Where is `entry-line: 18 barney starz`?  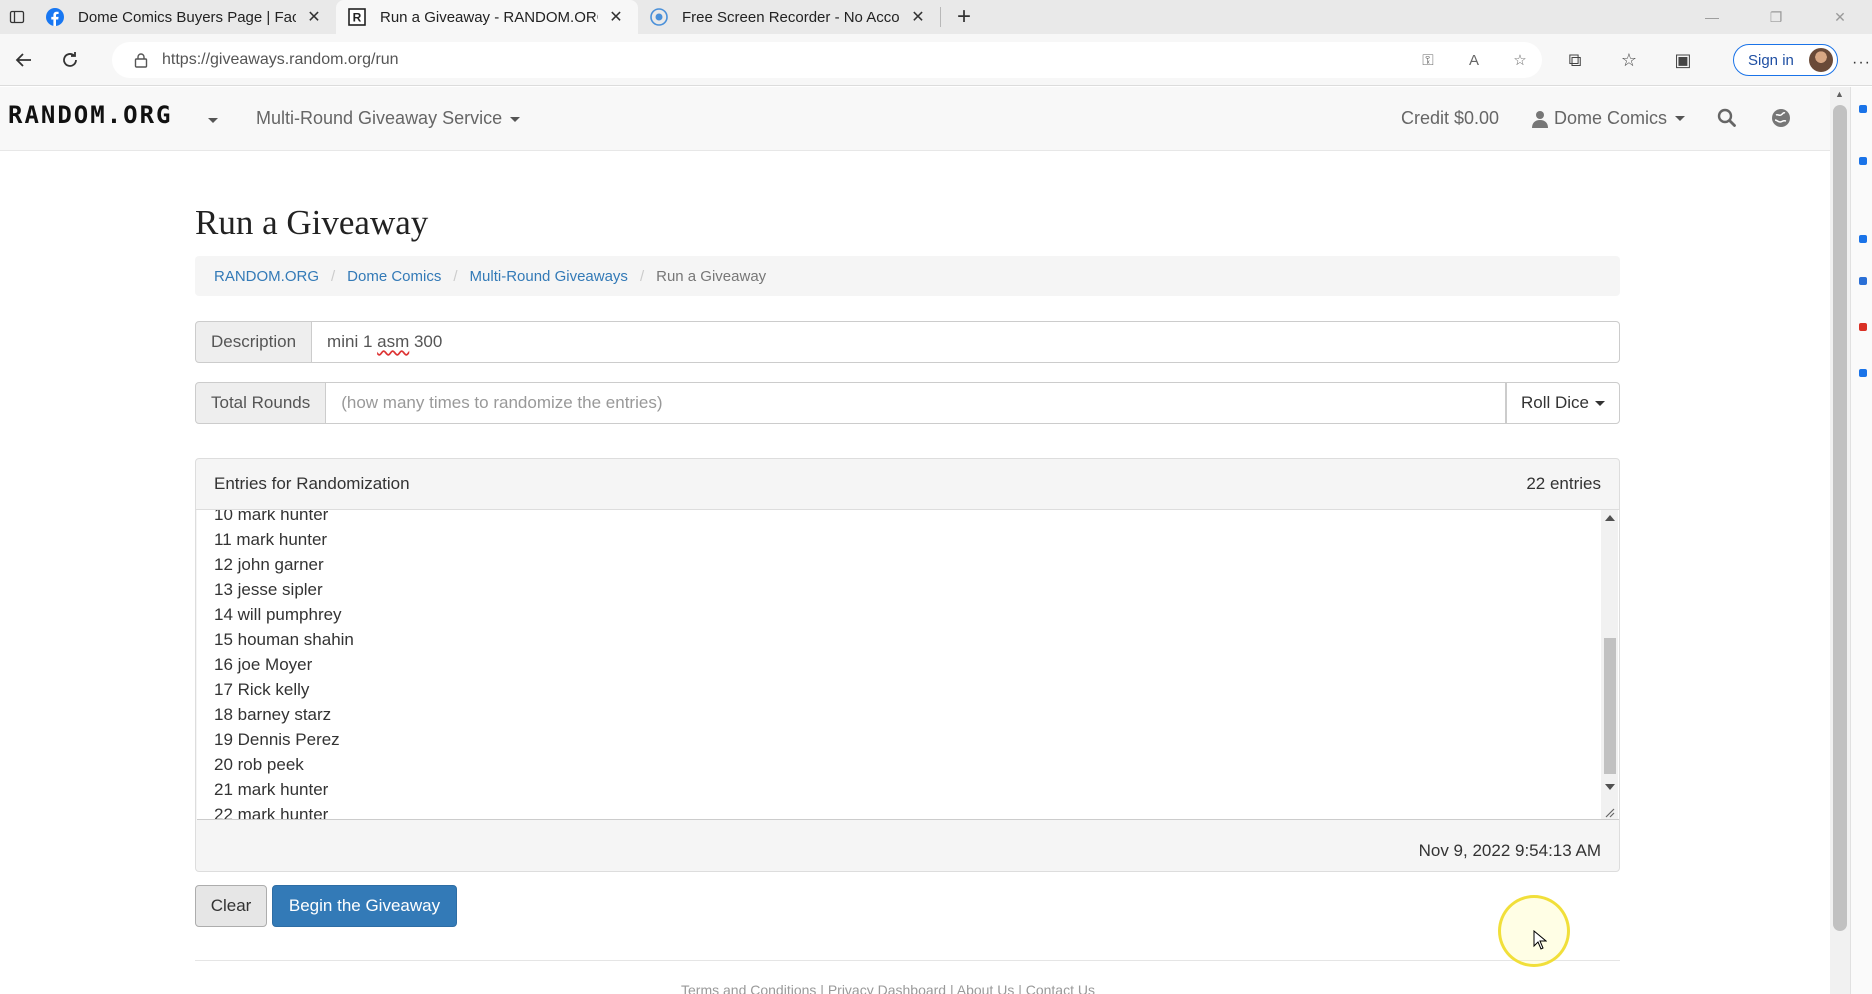
entry-line: 18 barney starz is located at coordinates (273, 714).